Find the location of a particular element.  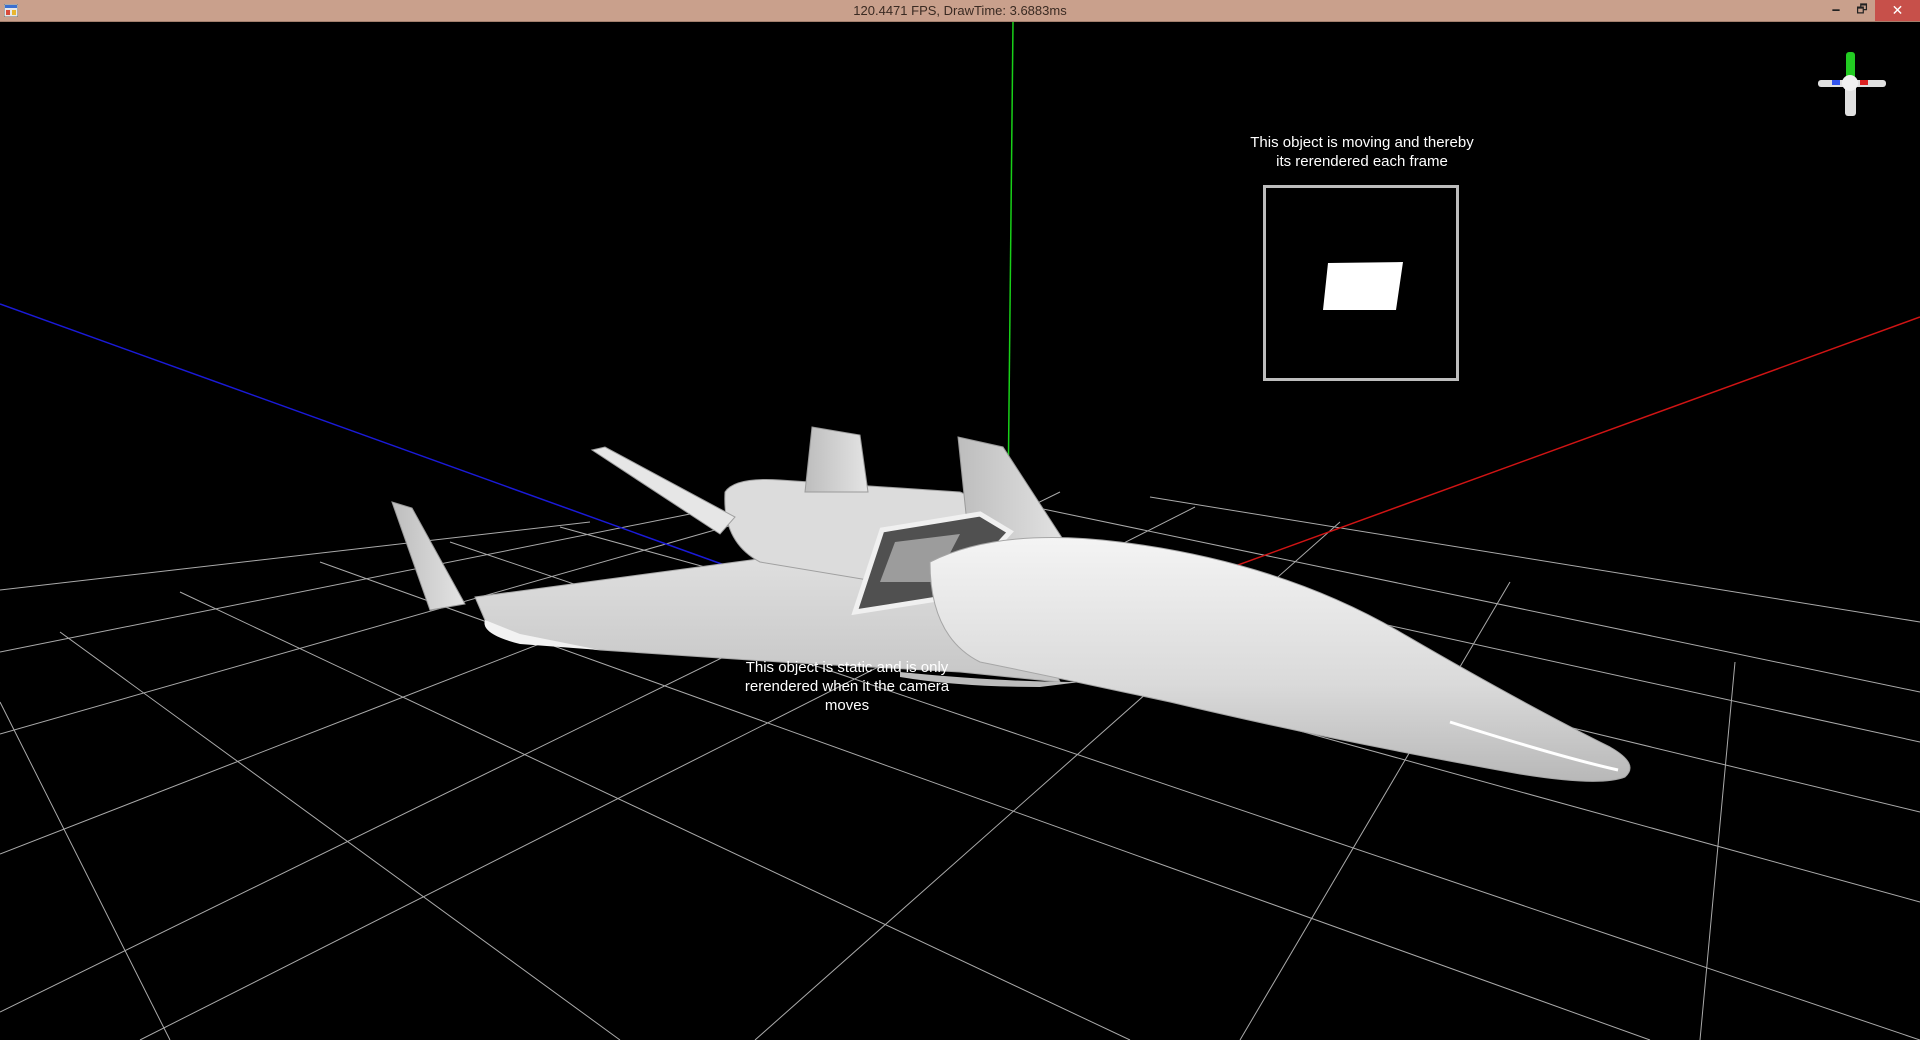

restore-button: 🗗 is located at coordinates (1862, 10).